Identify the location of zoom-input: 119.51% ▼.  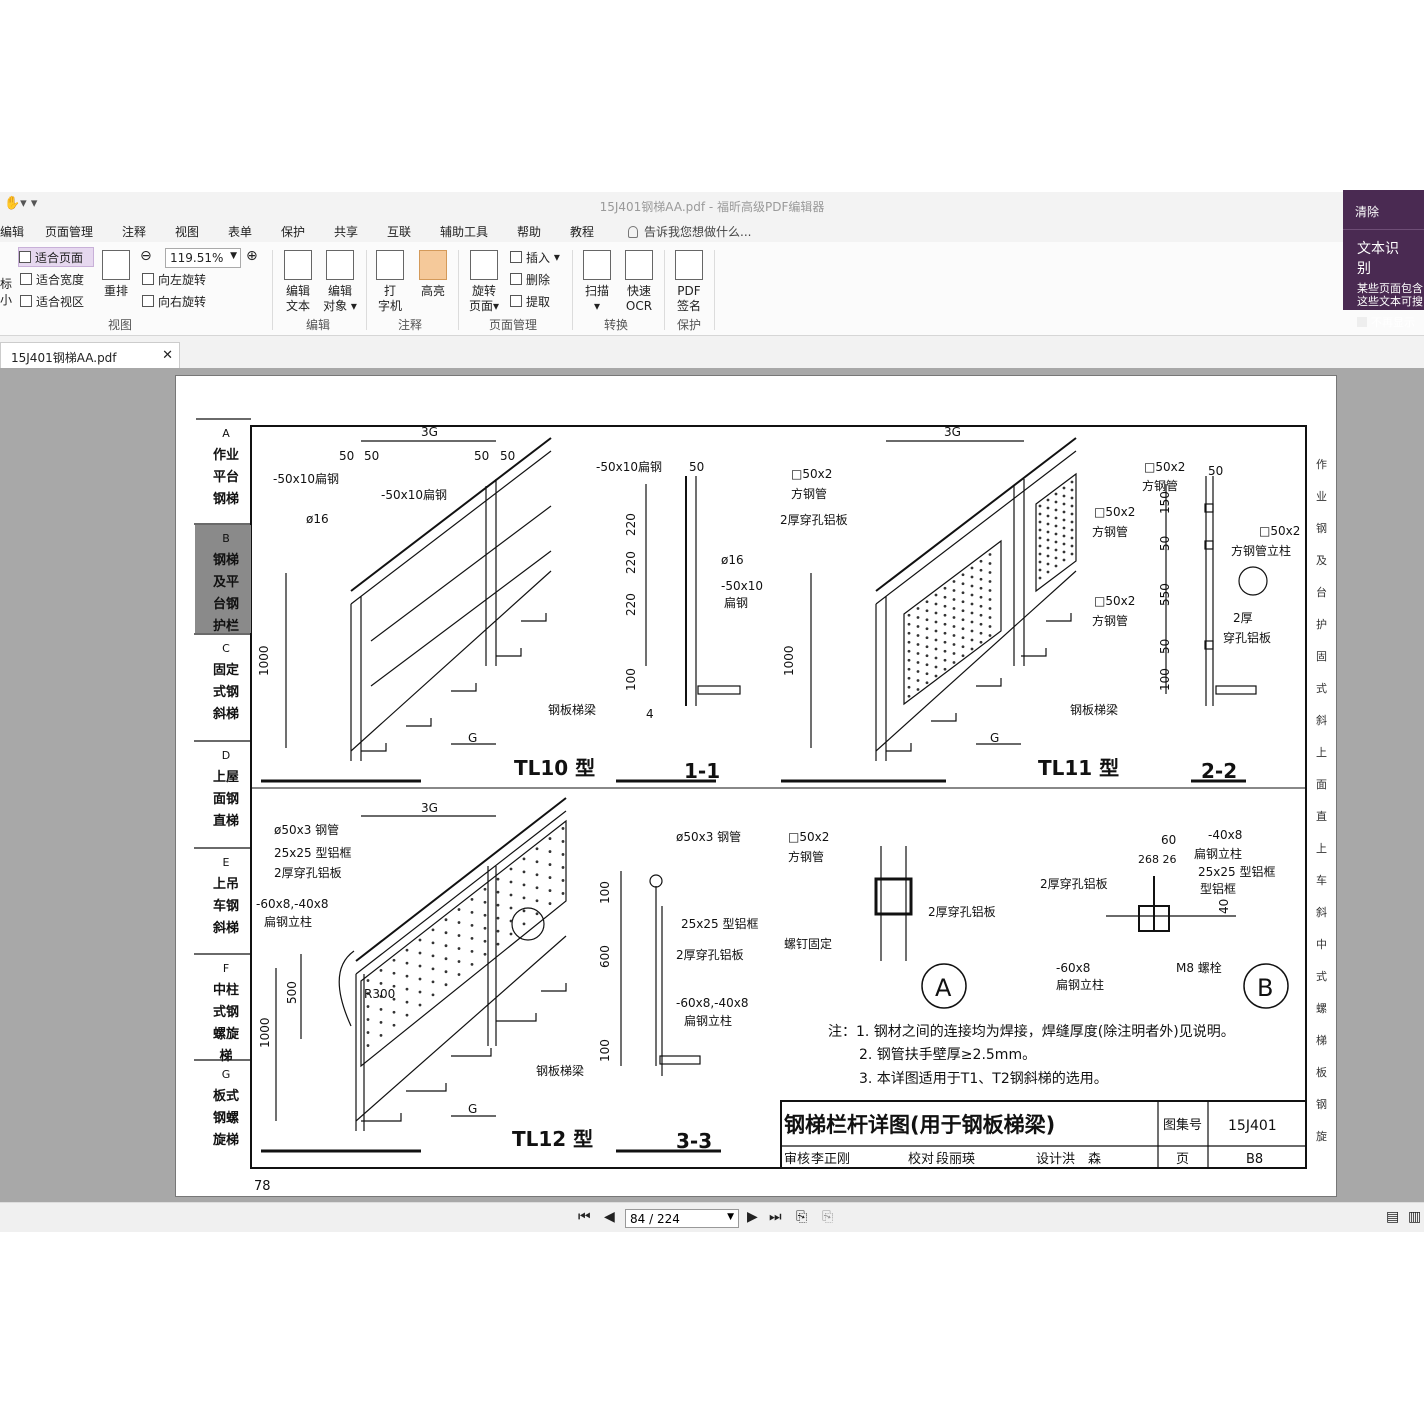
(203, 258).